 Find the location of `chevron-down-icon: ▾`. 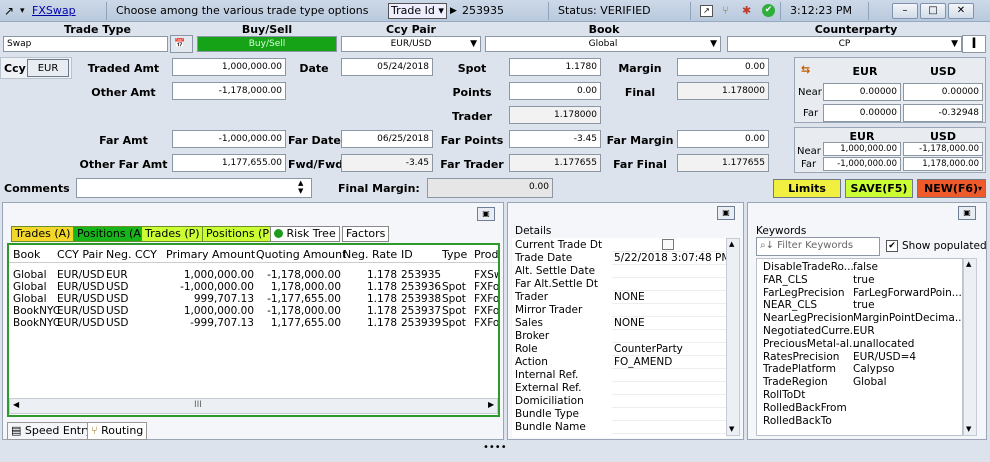

chevron-down-icon: ▾ is located at coordinates (22, 11).